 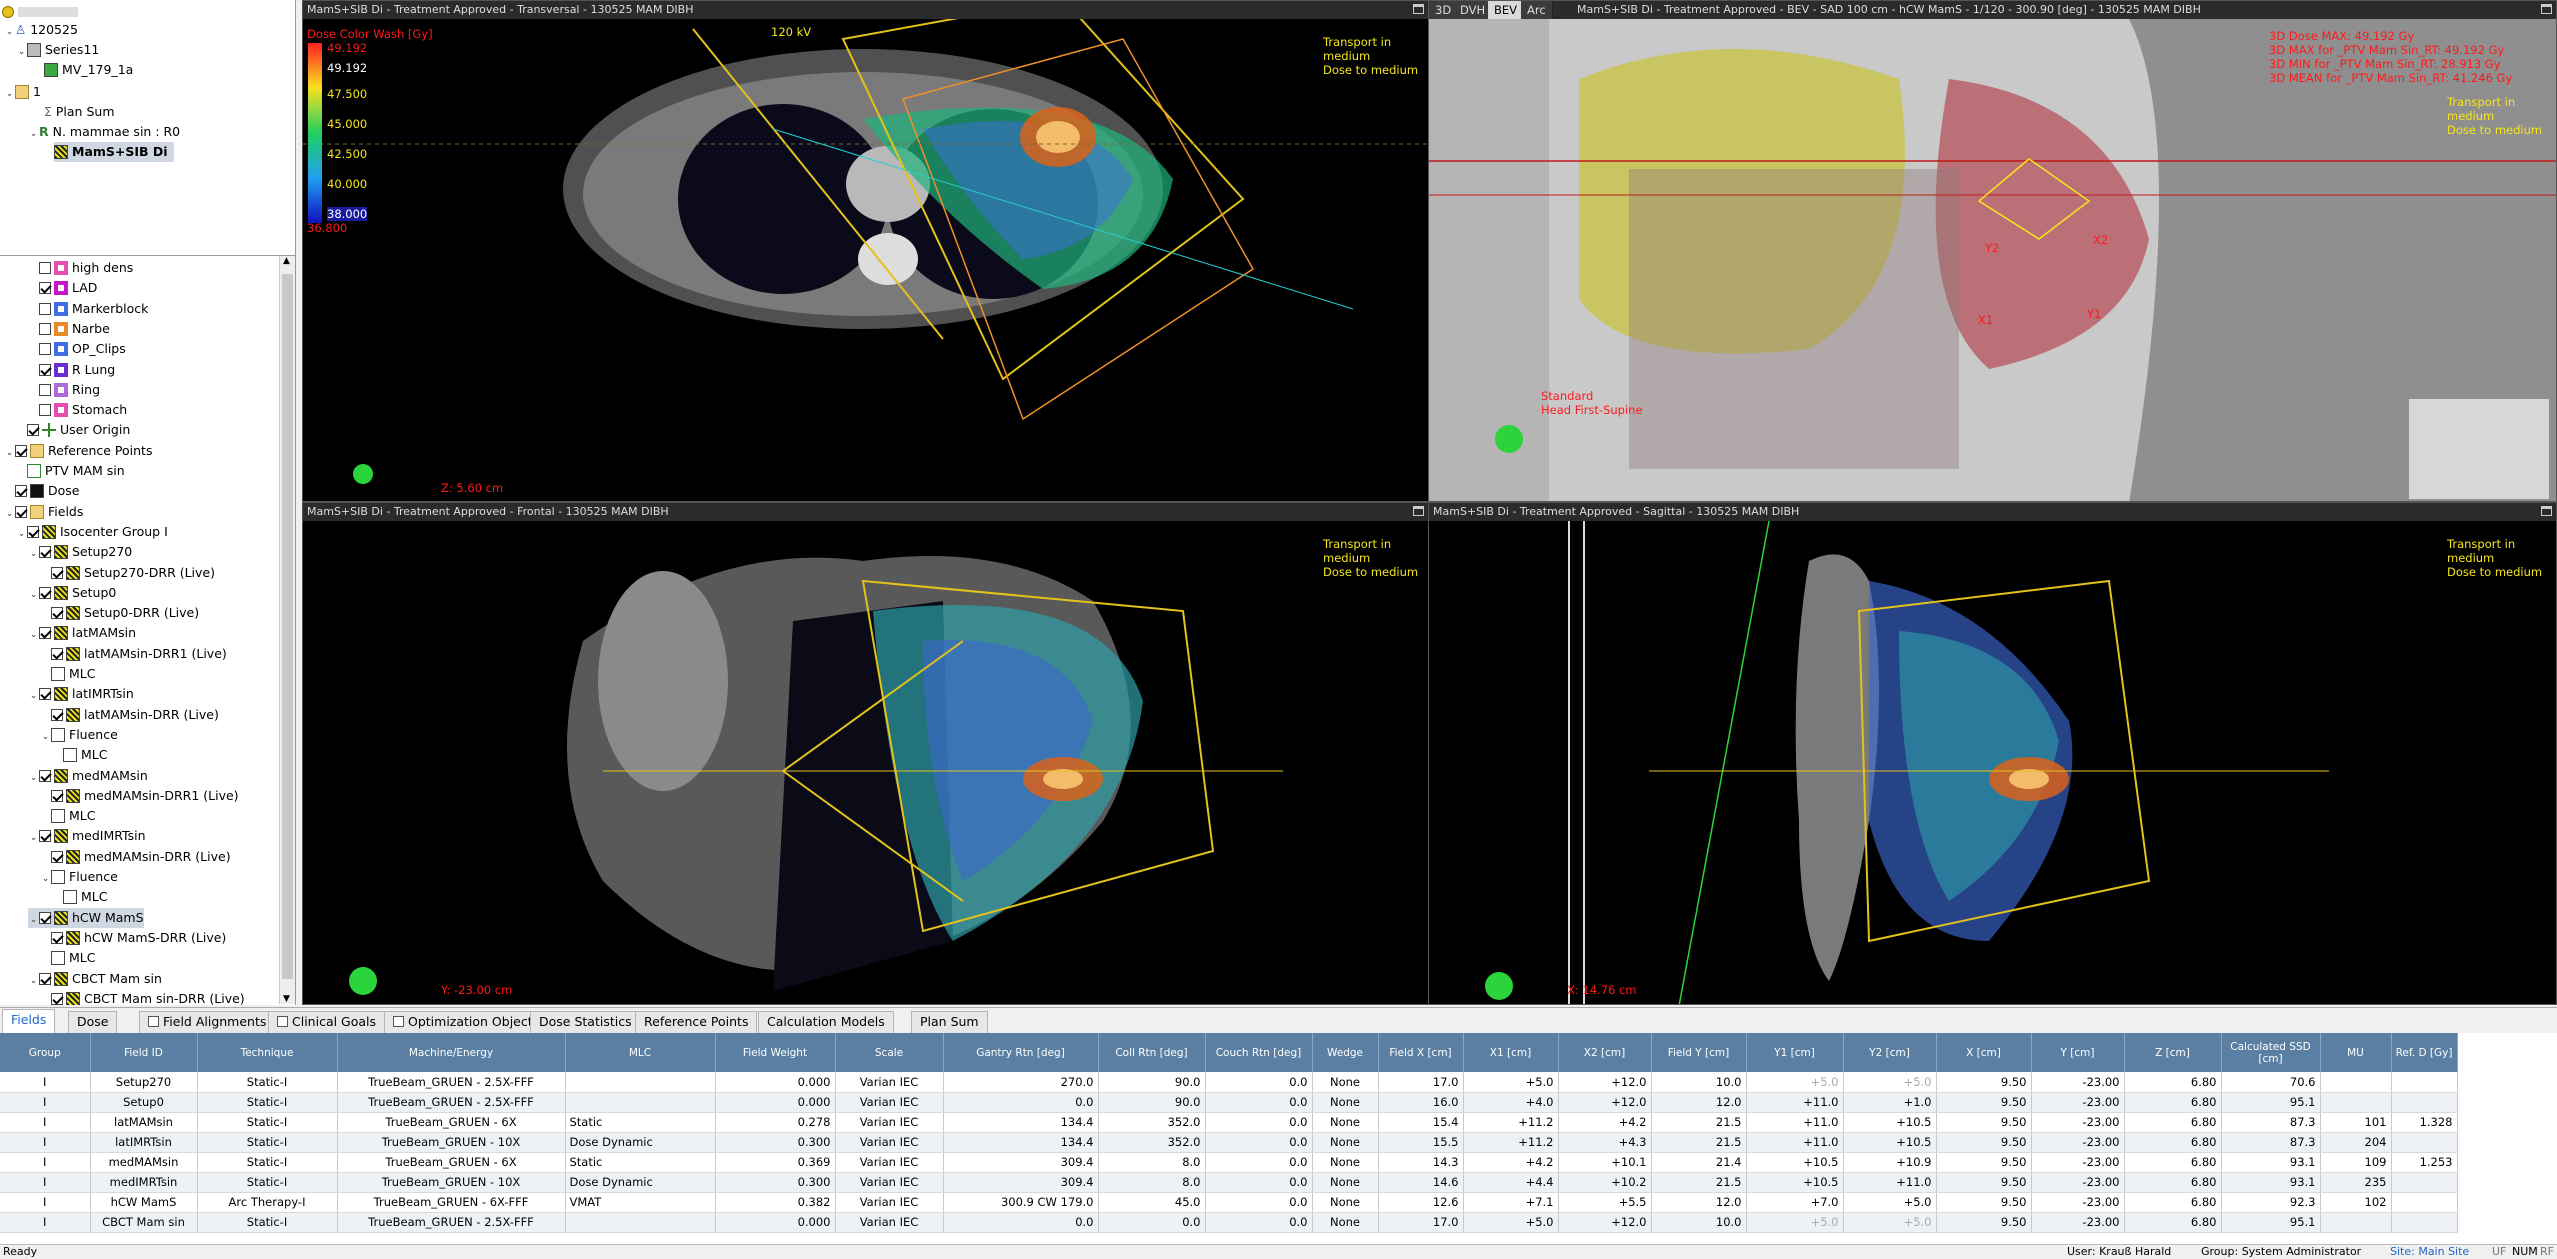 I want to click on tab-arc: Arc, so click(x=1537, y=10).